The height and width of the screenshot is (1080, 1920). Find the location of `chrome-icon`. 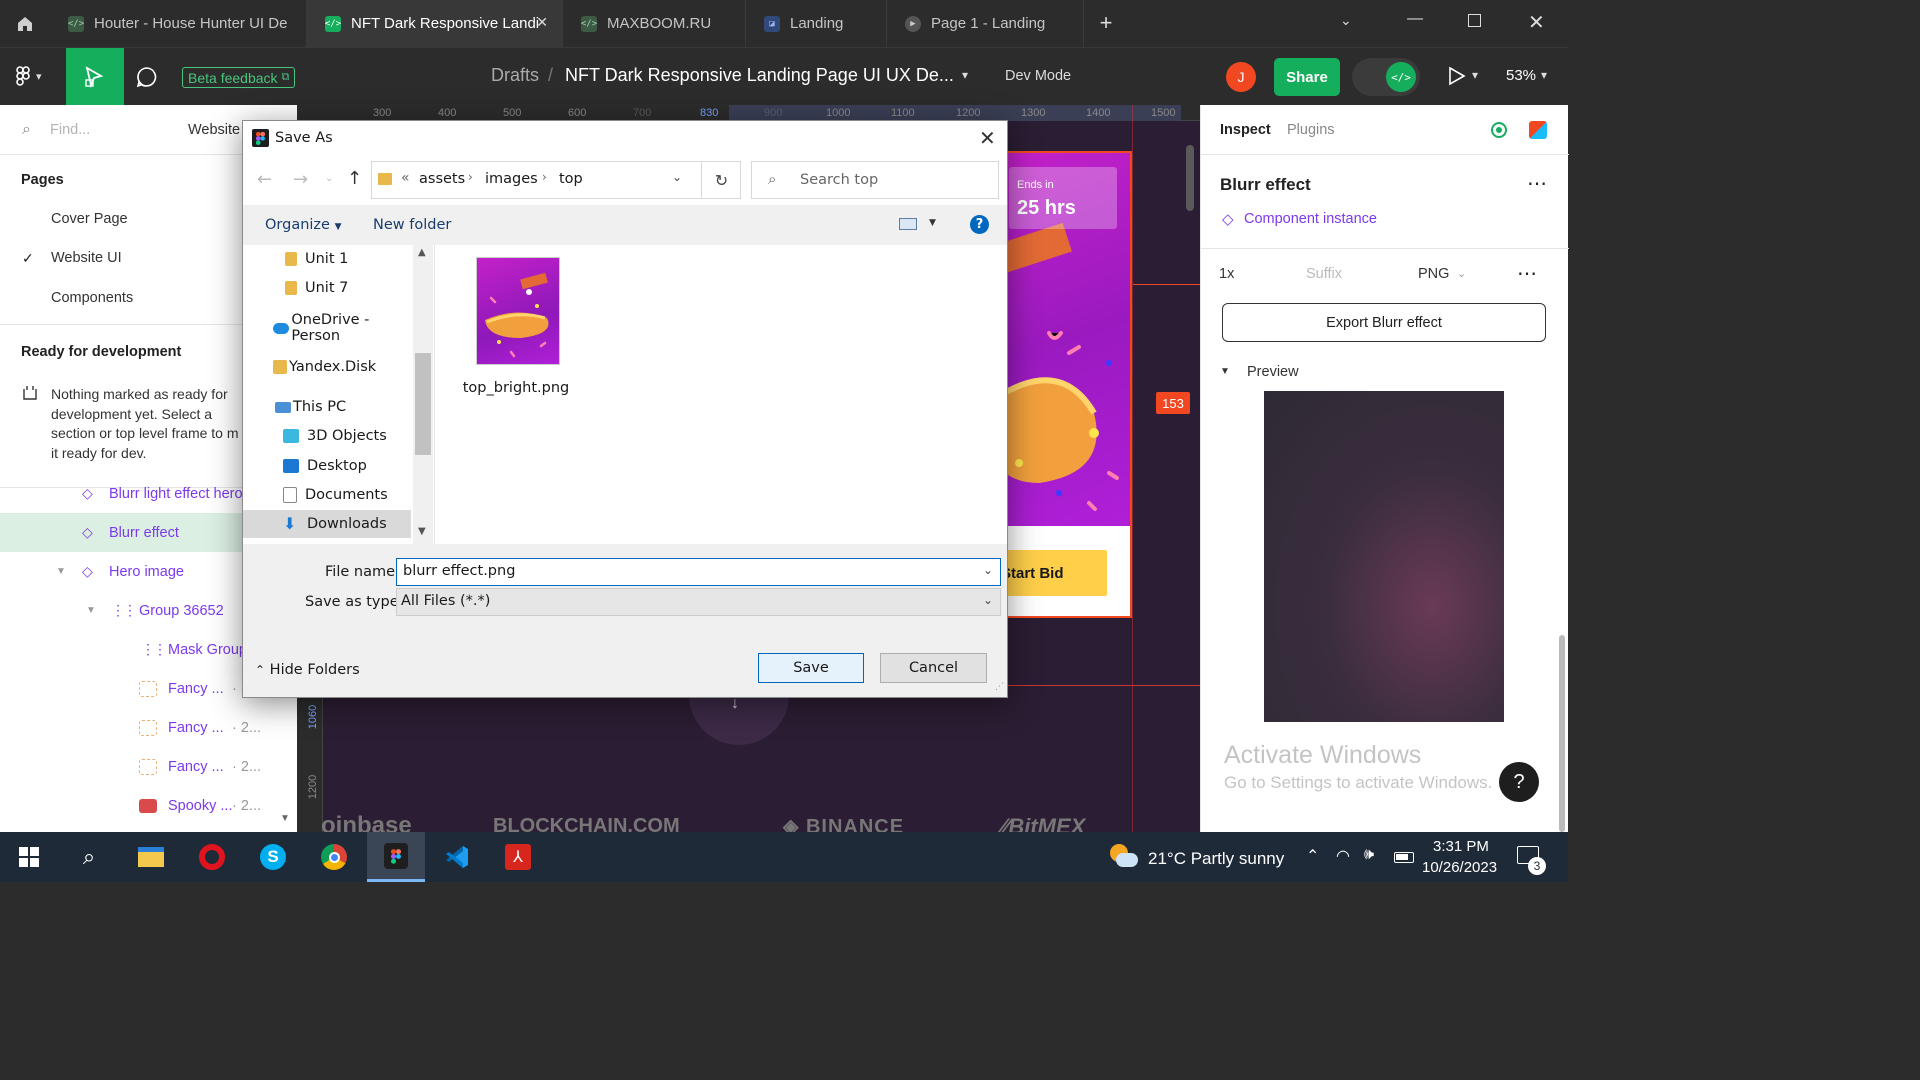

chrome-icon is located at coordinates (334, 857).